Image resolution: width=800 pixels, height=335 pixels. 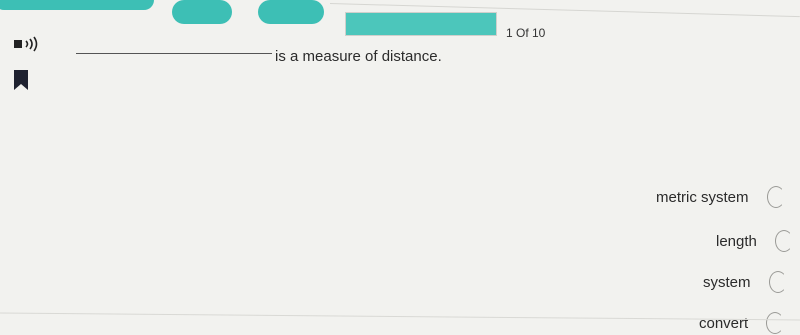 I want to click on answer-blank, so click(x=174, y=53).